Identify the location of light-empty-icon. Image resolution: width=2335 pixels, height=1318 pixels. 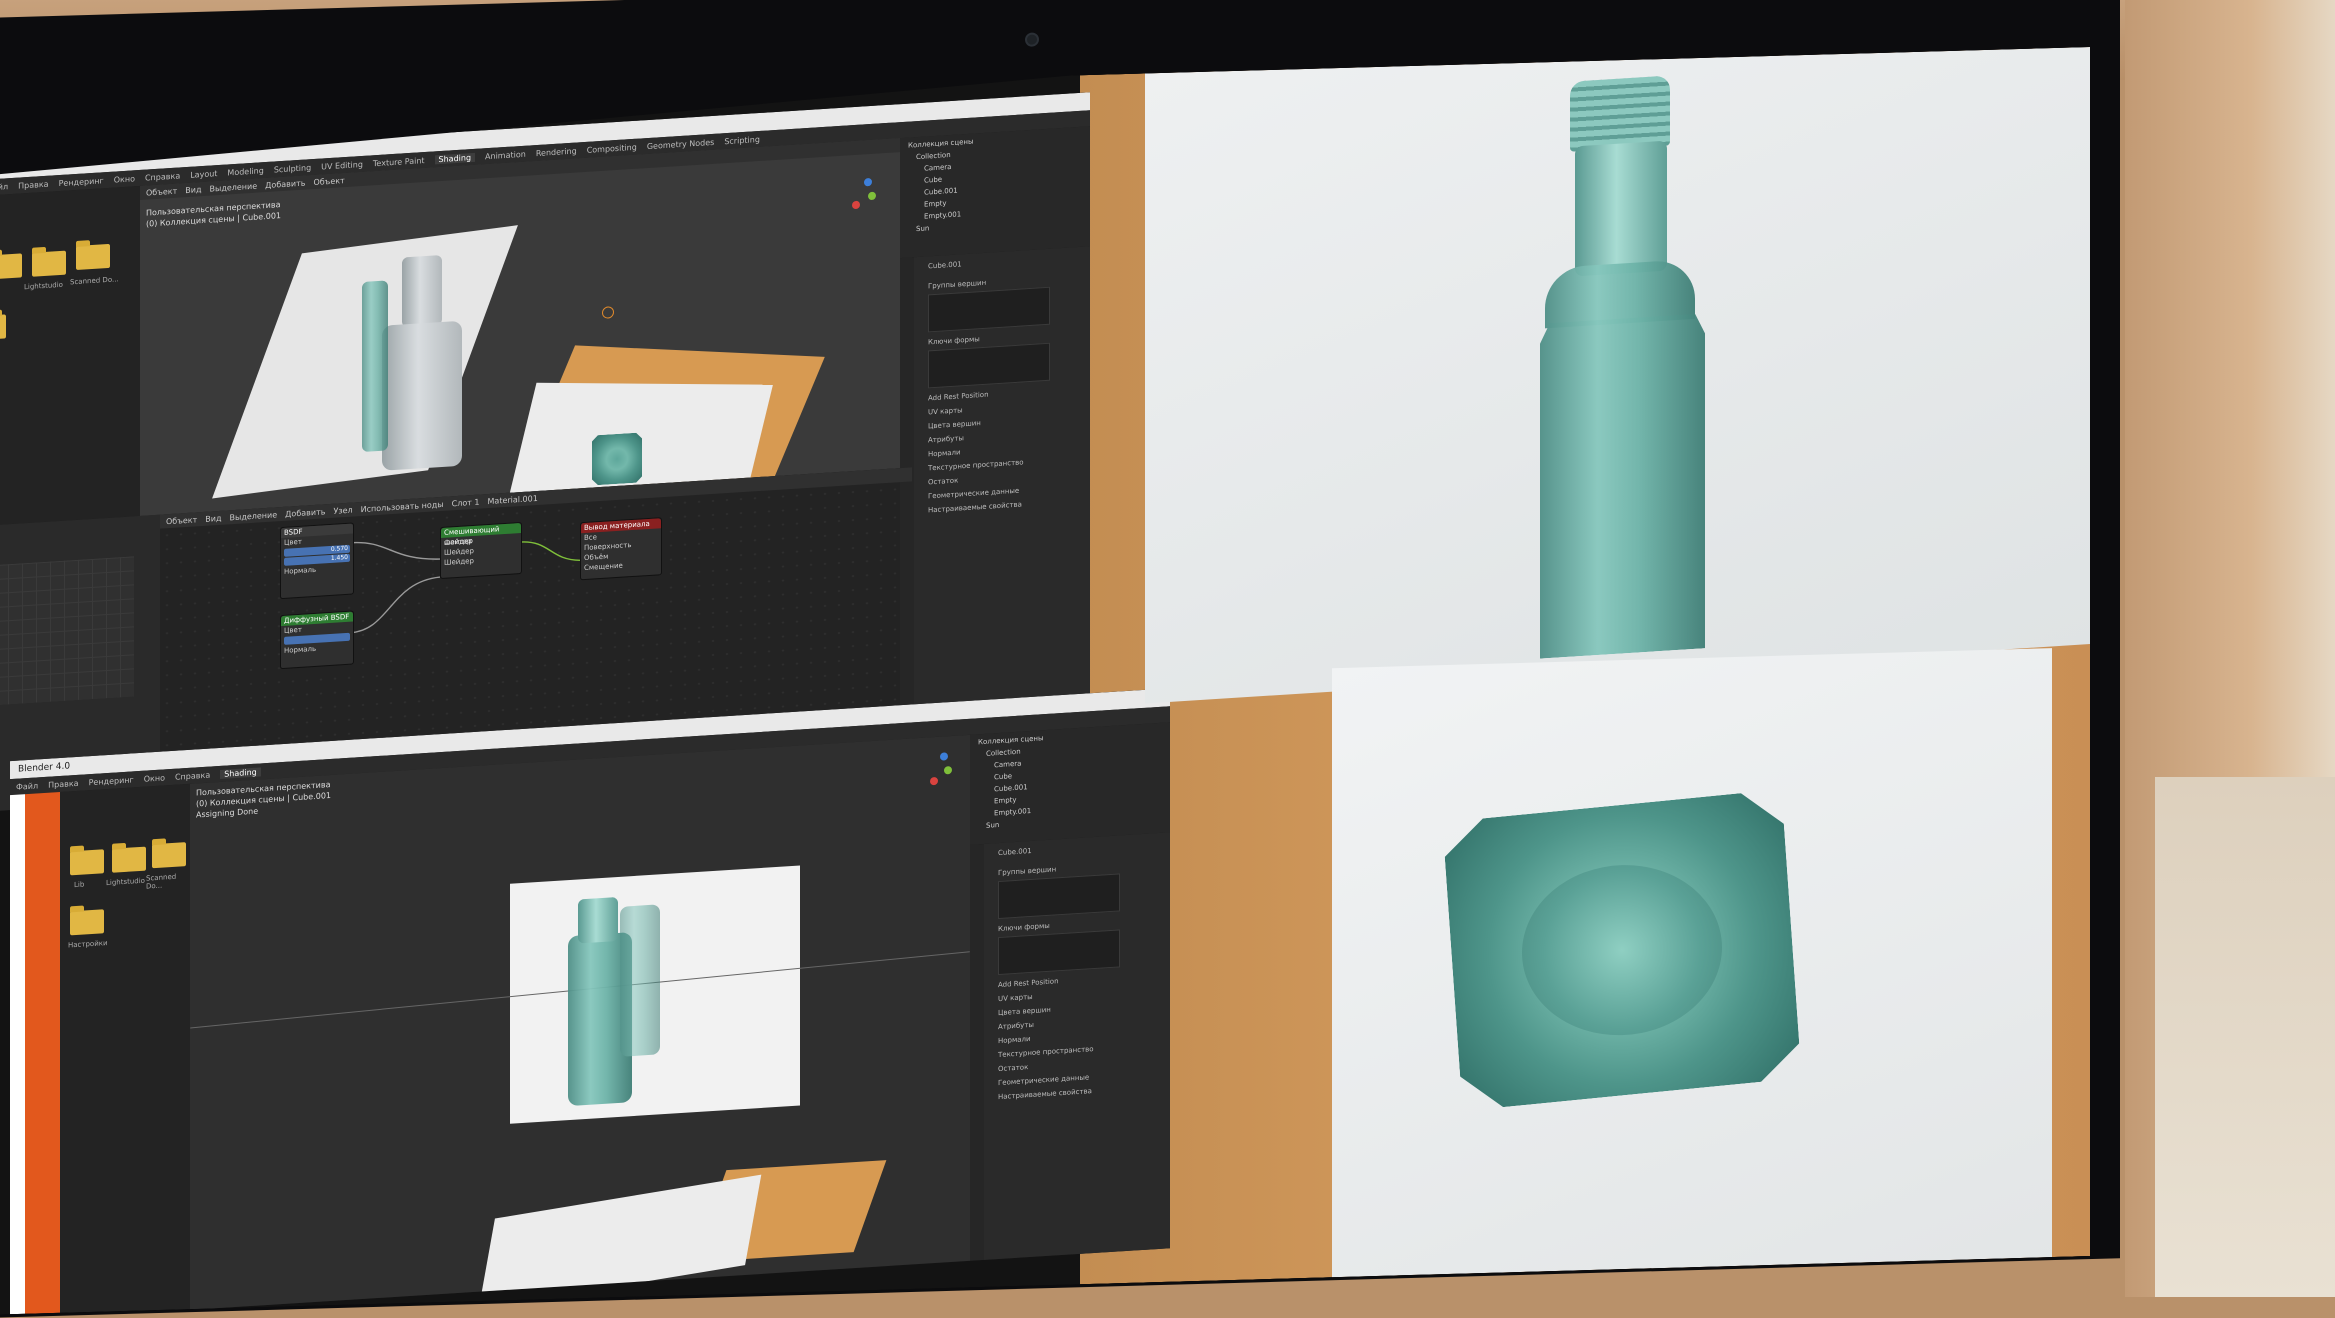
(608, 312).